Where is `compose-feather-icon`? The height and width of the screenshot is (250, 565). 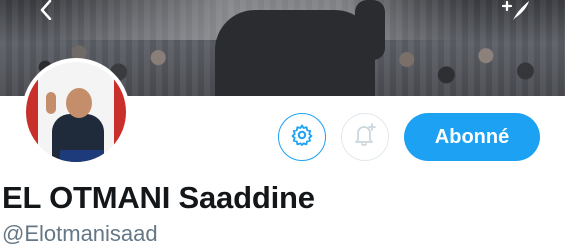 compose-feather-icon is located at coordinates (516, 11).